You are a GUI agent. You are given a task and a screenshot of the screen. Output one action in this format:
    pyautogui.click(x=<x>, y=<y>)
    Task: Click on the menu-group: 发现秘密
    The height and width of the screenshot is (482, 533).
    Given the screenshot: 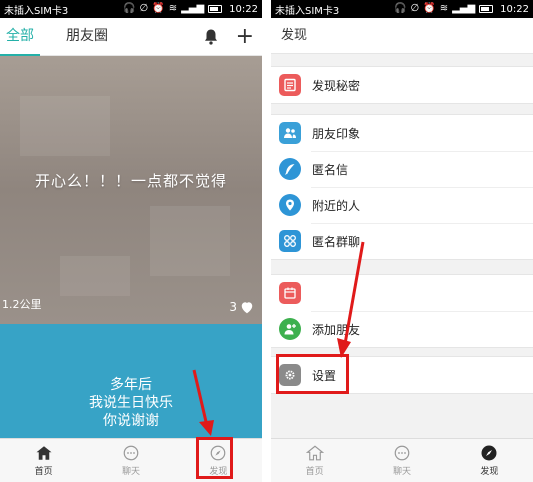 What is the action you would take?
    pyautogui.click(x=402, y=85)
    